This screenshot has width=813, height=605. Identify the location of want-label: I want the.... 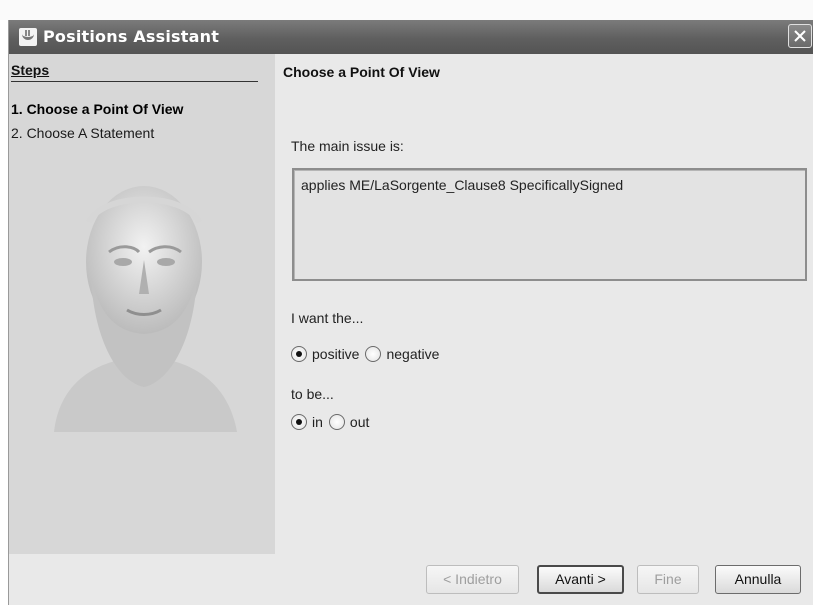
(327, 318).